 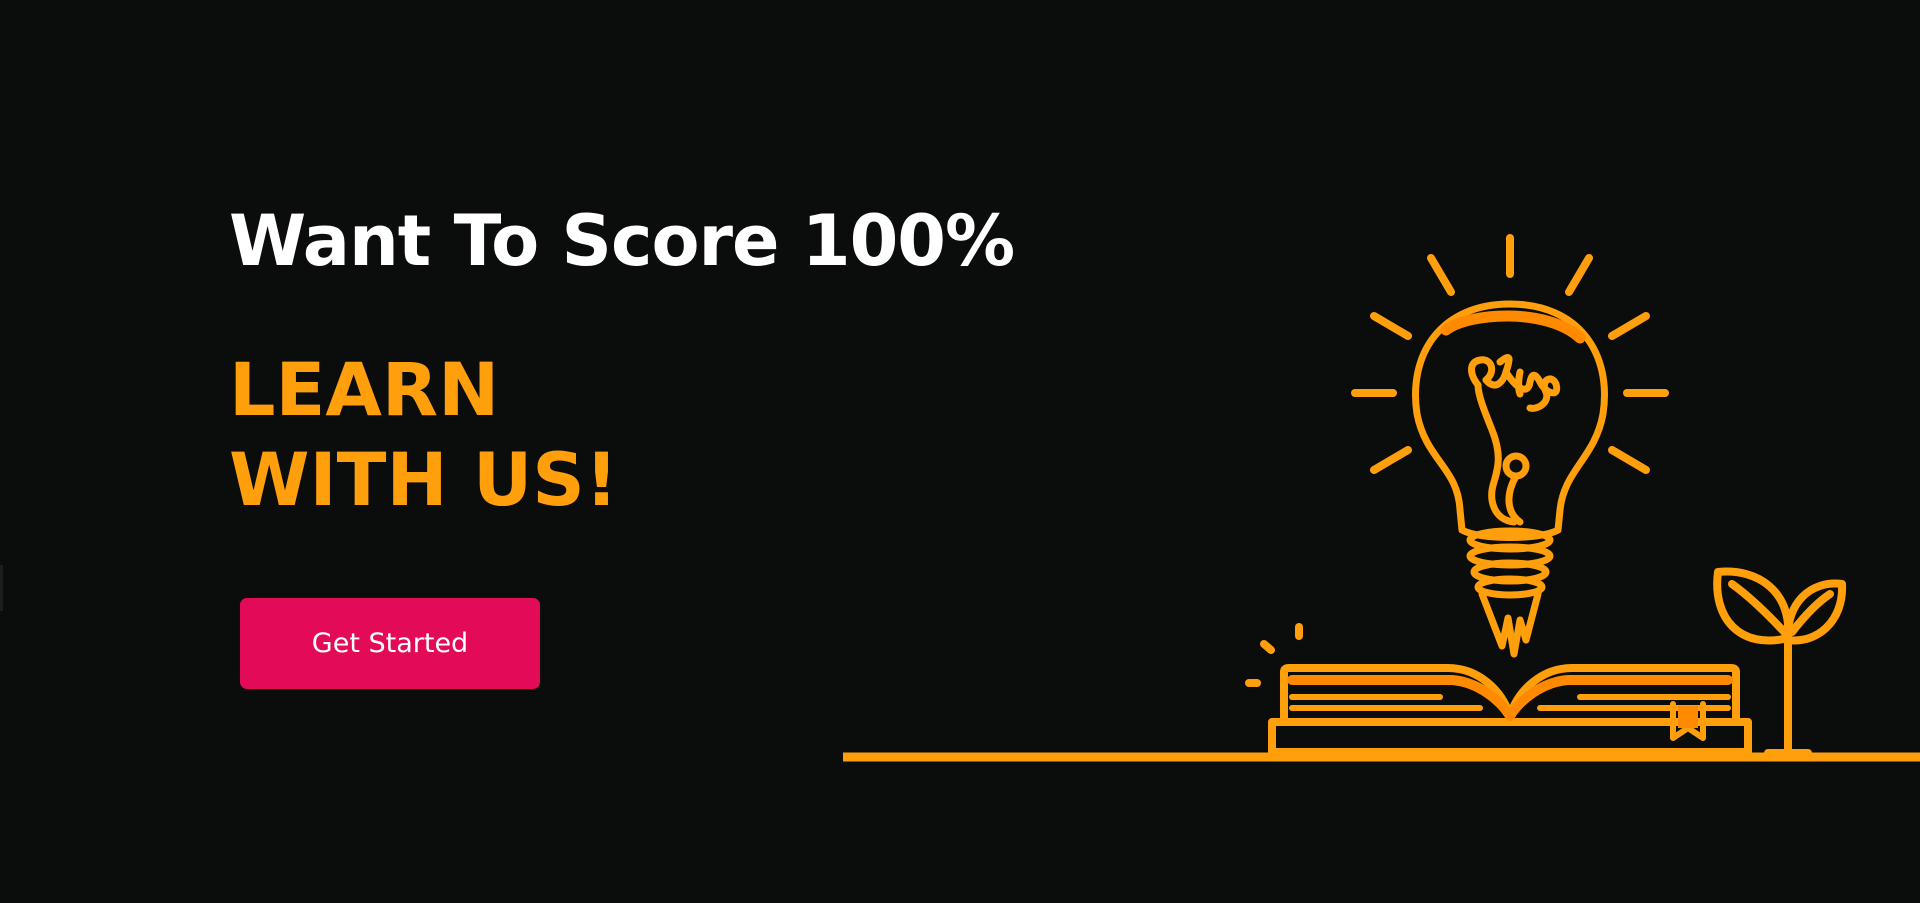 I want to click on tagline-line-2: WITH US!, so click(x=424, y=480).